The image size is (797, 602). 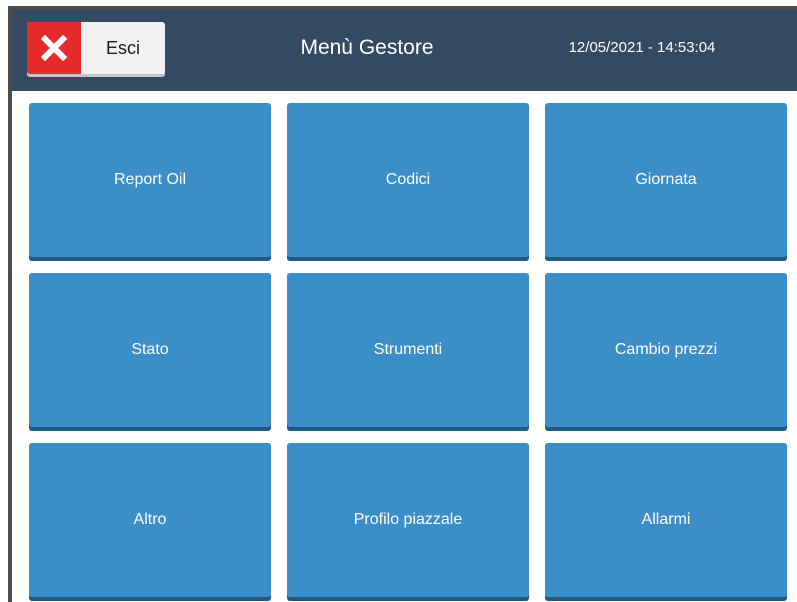 What do you see at coordinates (96, 48) in the screenshot?
I see `exit-button: Esci` at bounding box center [96, 48].